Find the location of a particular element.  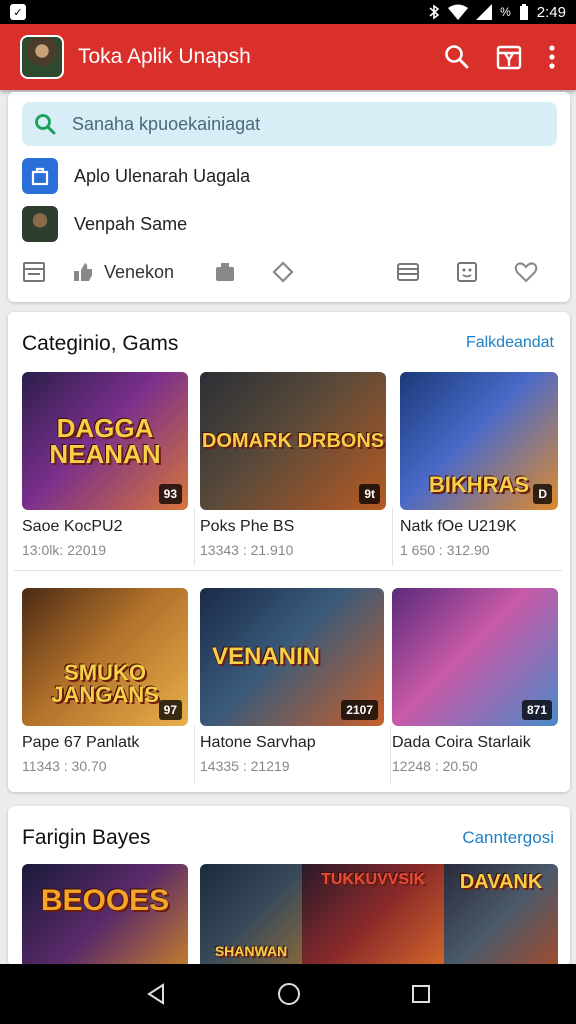

app-bar: Toka Aplik Unapsh is located at coordinates (288, 57).